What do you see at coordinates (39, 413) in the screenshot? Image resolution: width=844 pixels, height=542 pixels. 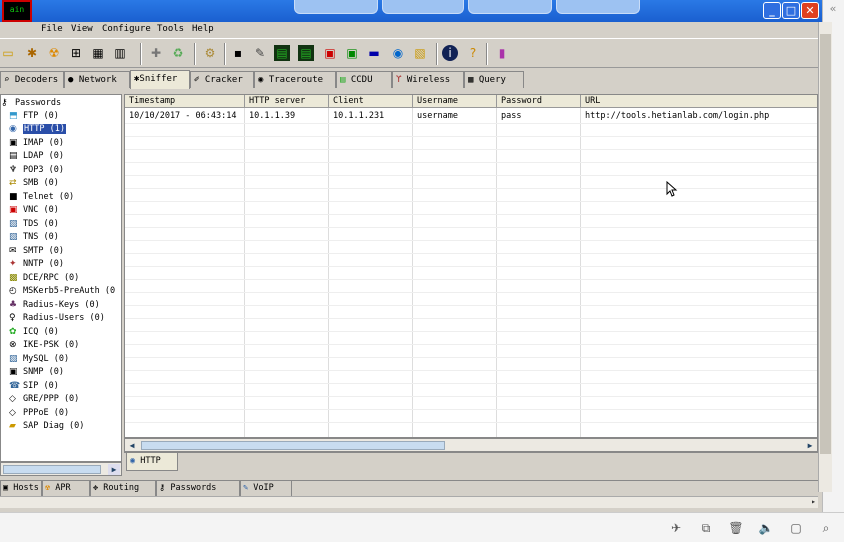 I see `tree-item-pppoe: ◇ PPPoE (0)` at bounding box center [39, 413].